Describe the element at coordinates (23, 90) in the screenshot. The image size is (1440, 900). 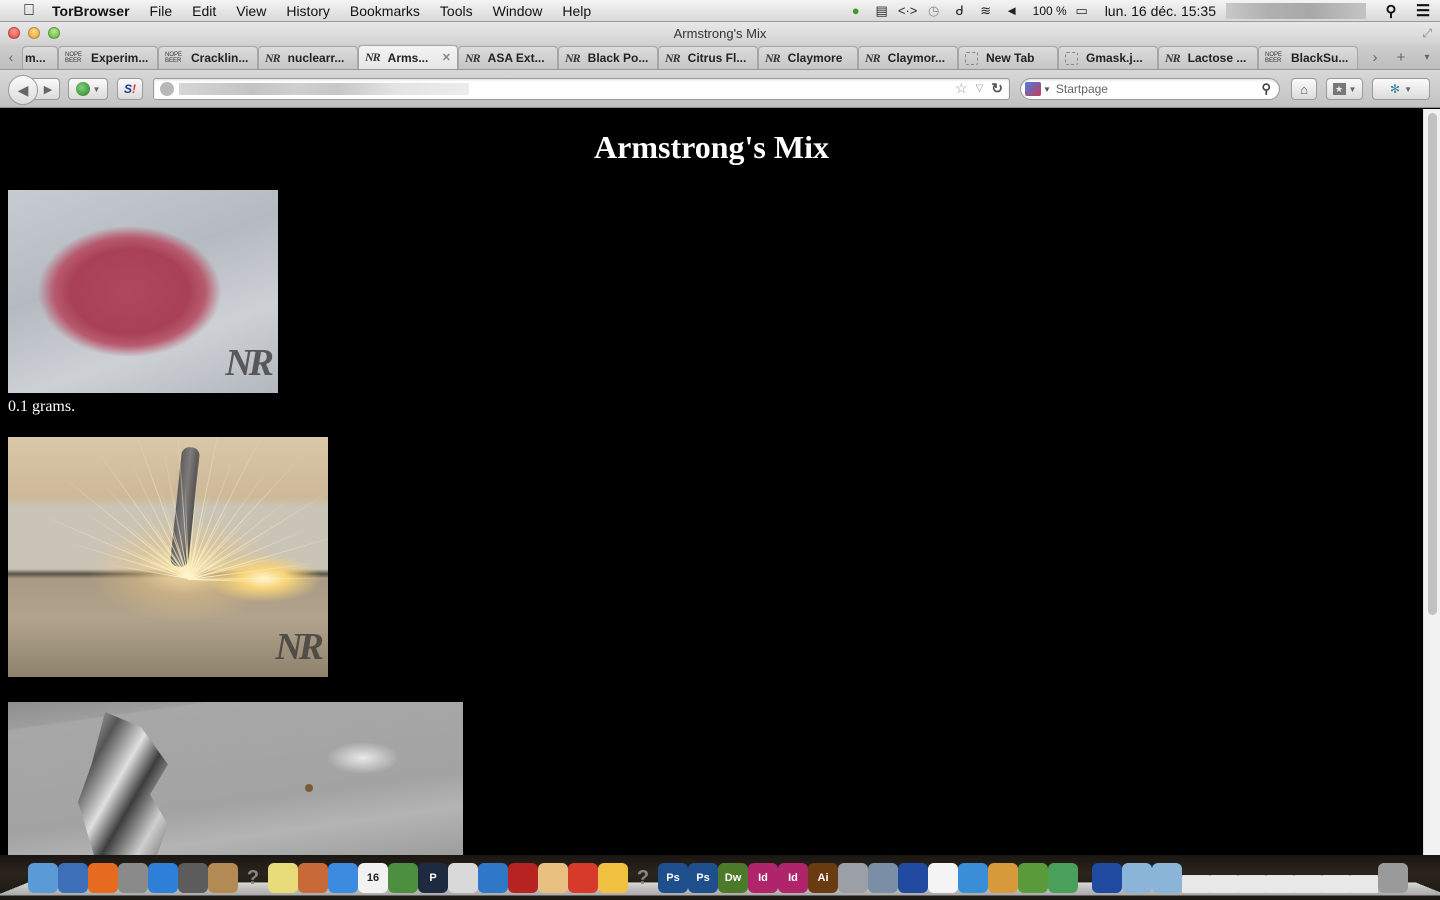
I see `back-button: ◀` at that location.